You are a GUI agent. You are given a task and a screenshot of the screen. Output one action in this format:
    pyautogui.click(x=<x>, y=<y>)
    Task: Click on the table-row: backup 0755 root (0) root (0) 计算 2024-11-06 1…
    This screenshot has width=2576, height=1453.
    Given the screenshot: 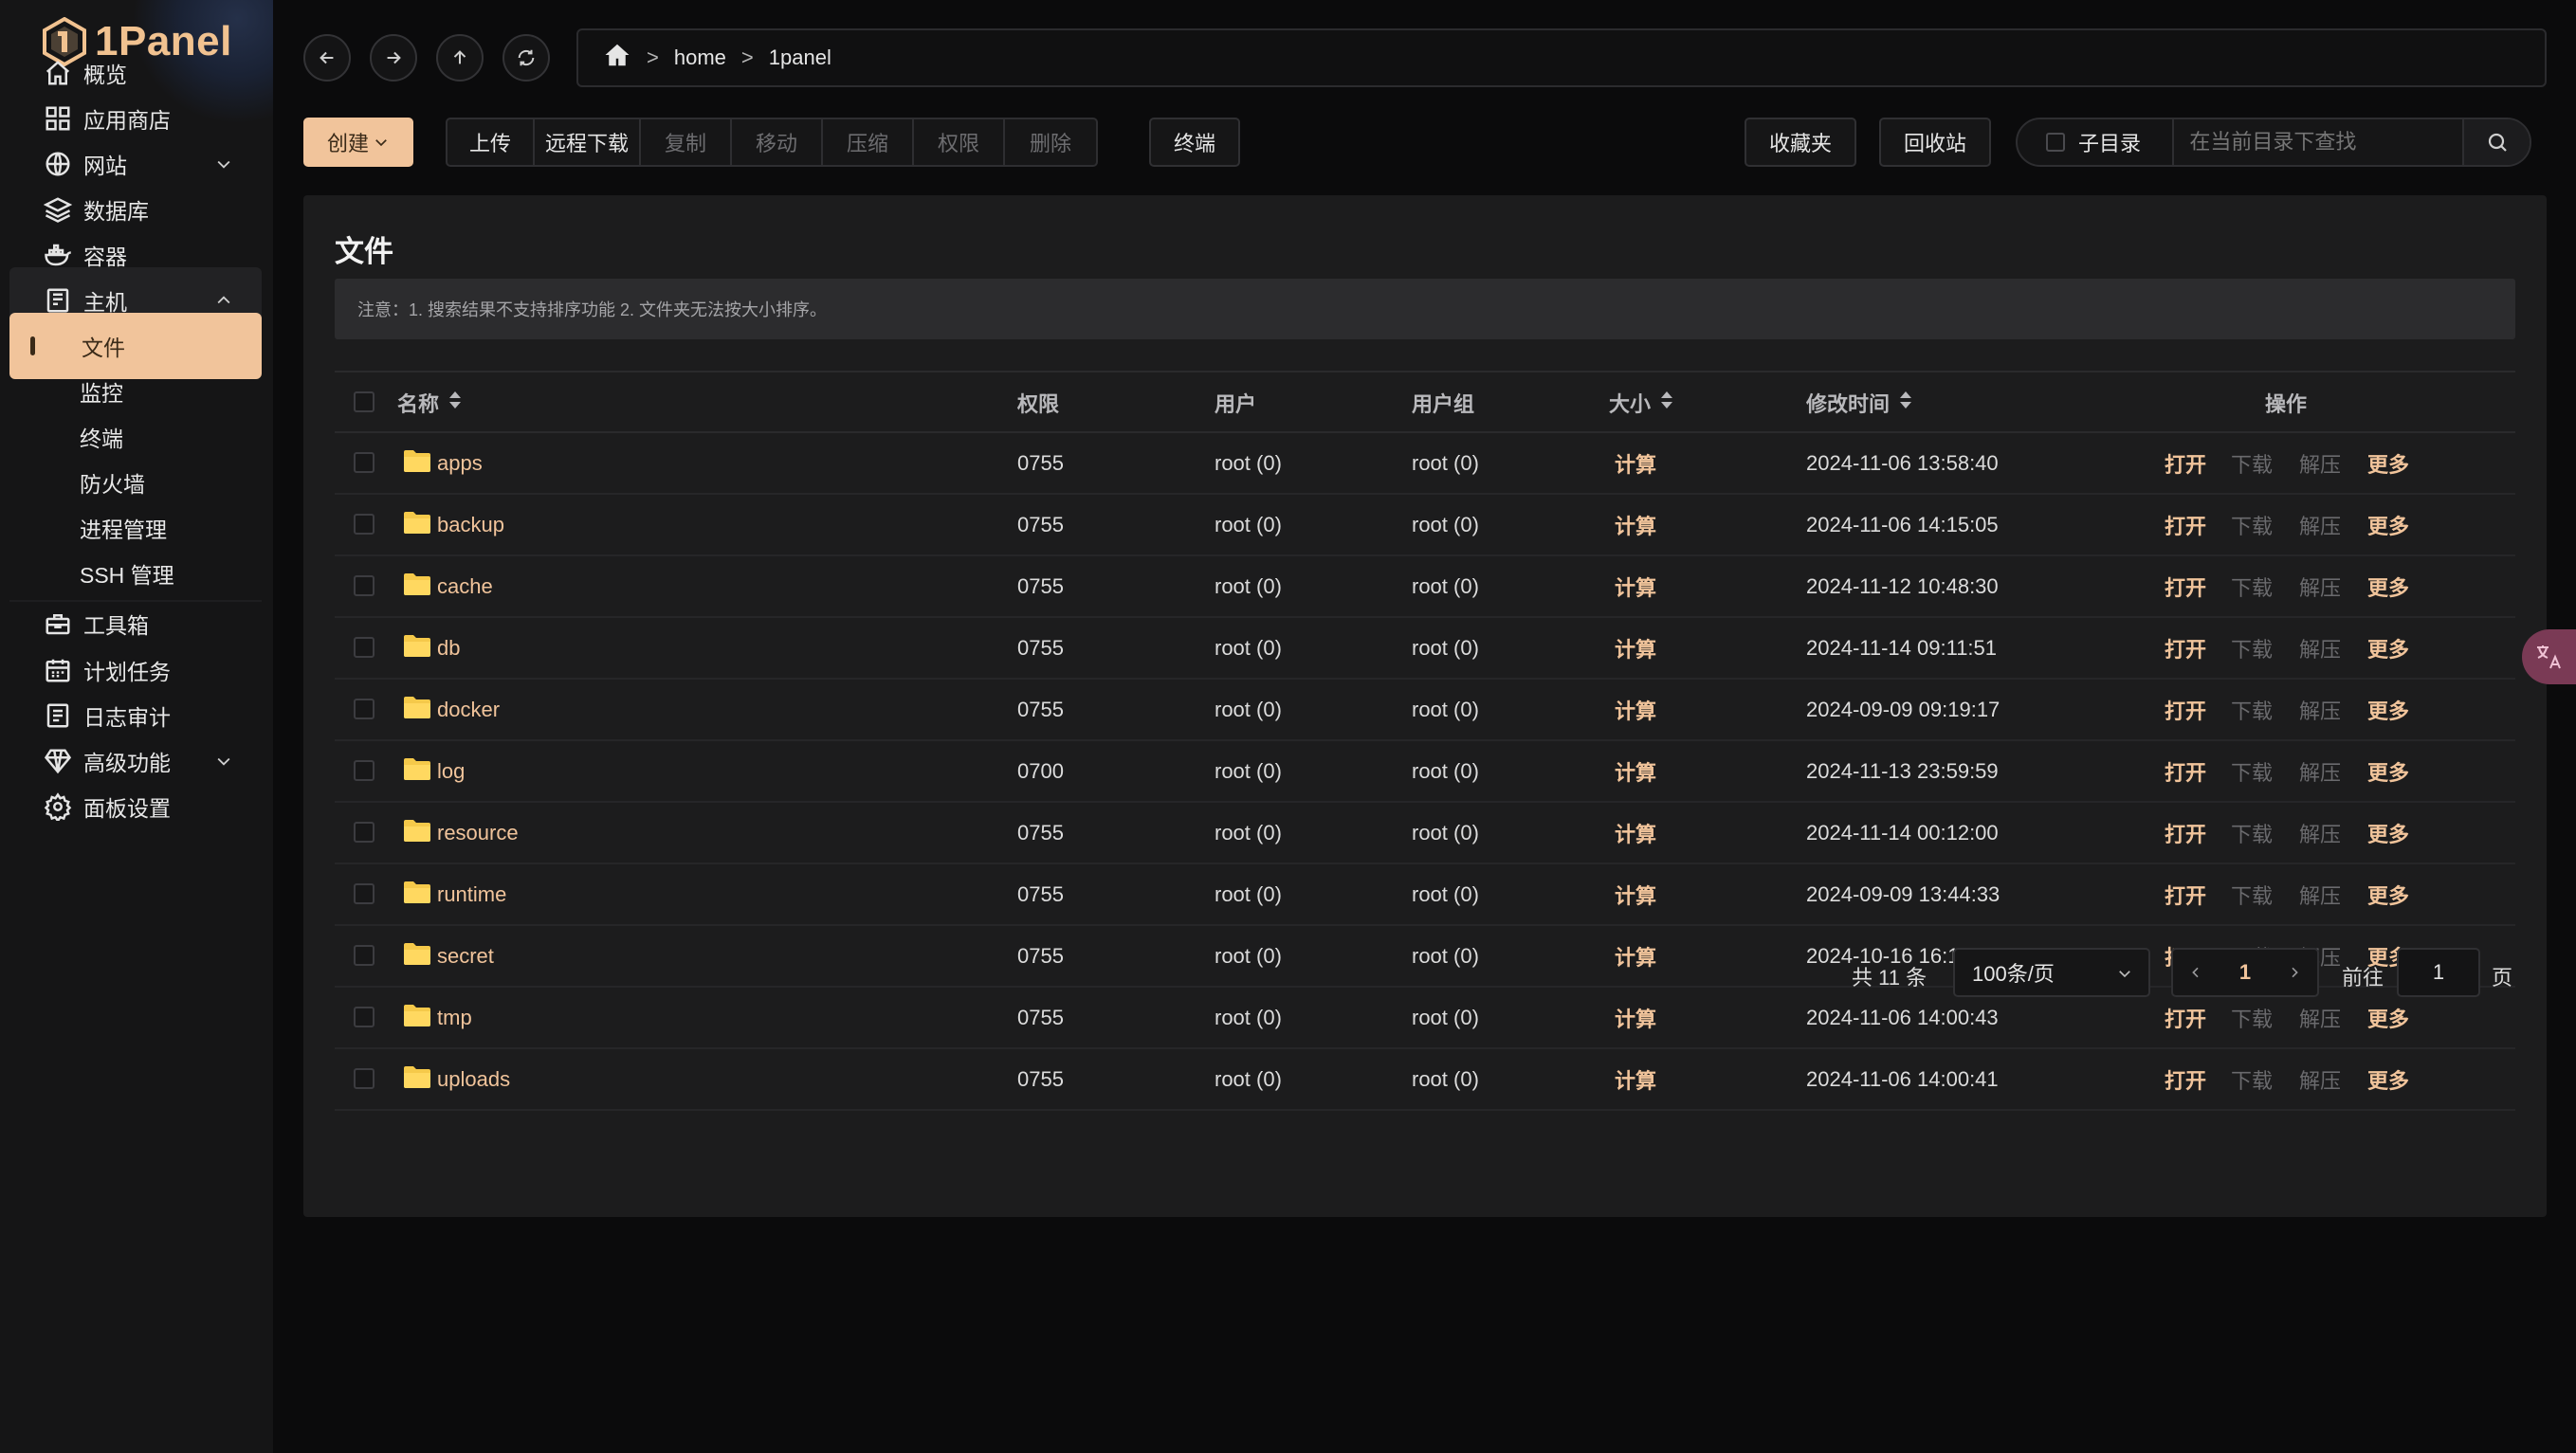 What is the action you would take?
    pyautogui.click(x=1425, y=525)
    